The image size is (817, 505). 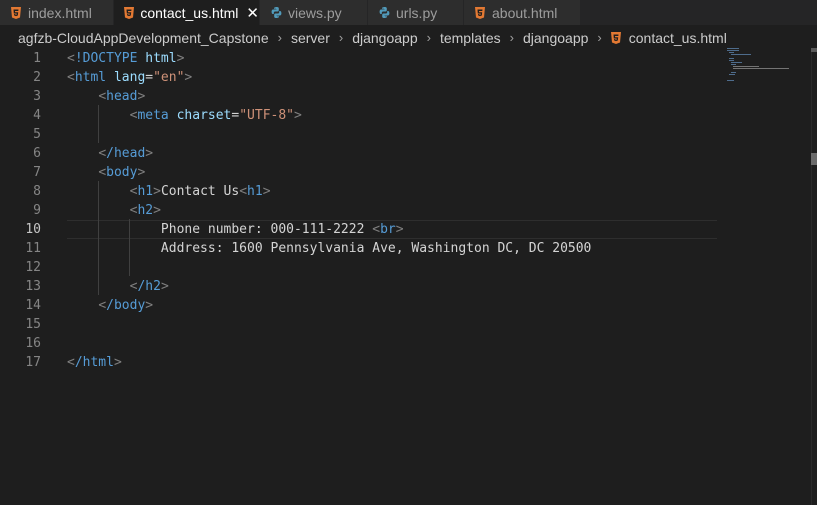 What do you see at coordinates (37, 210) in the screenshot?
I see `line-number: 9` at bounding box center [37, 210].